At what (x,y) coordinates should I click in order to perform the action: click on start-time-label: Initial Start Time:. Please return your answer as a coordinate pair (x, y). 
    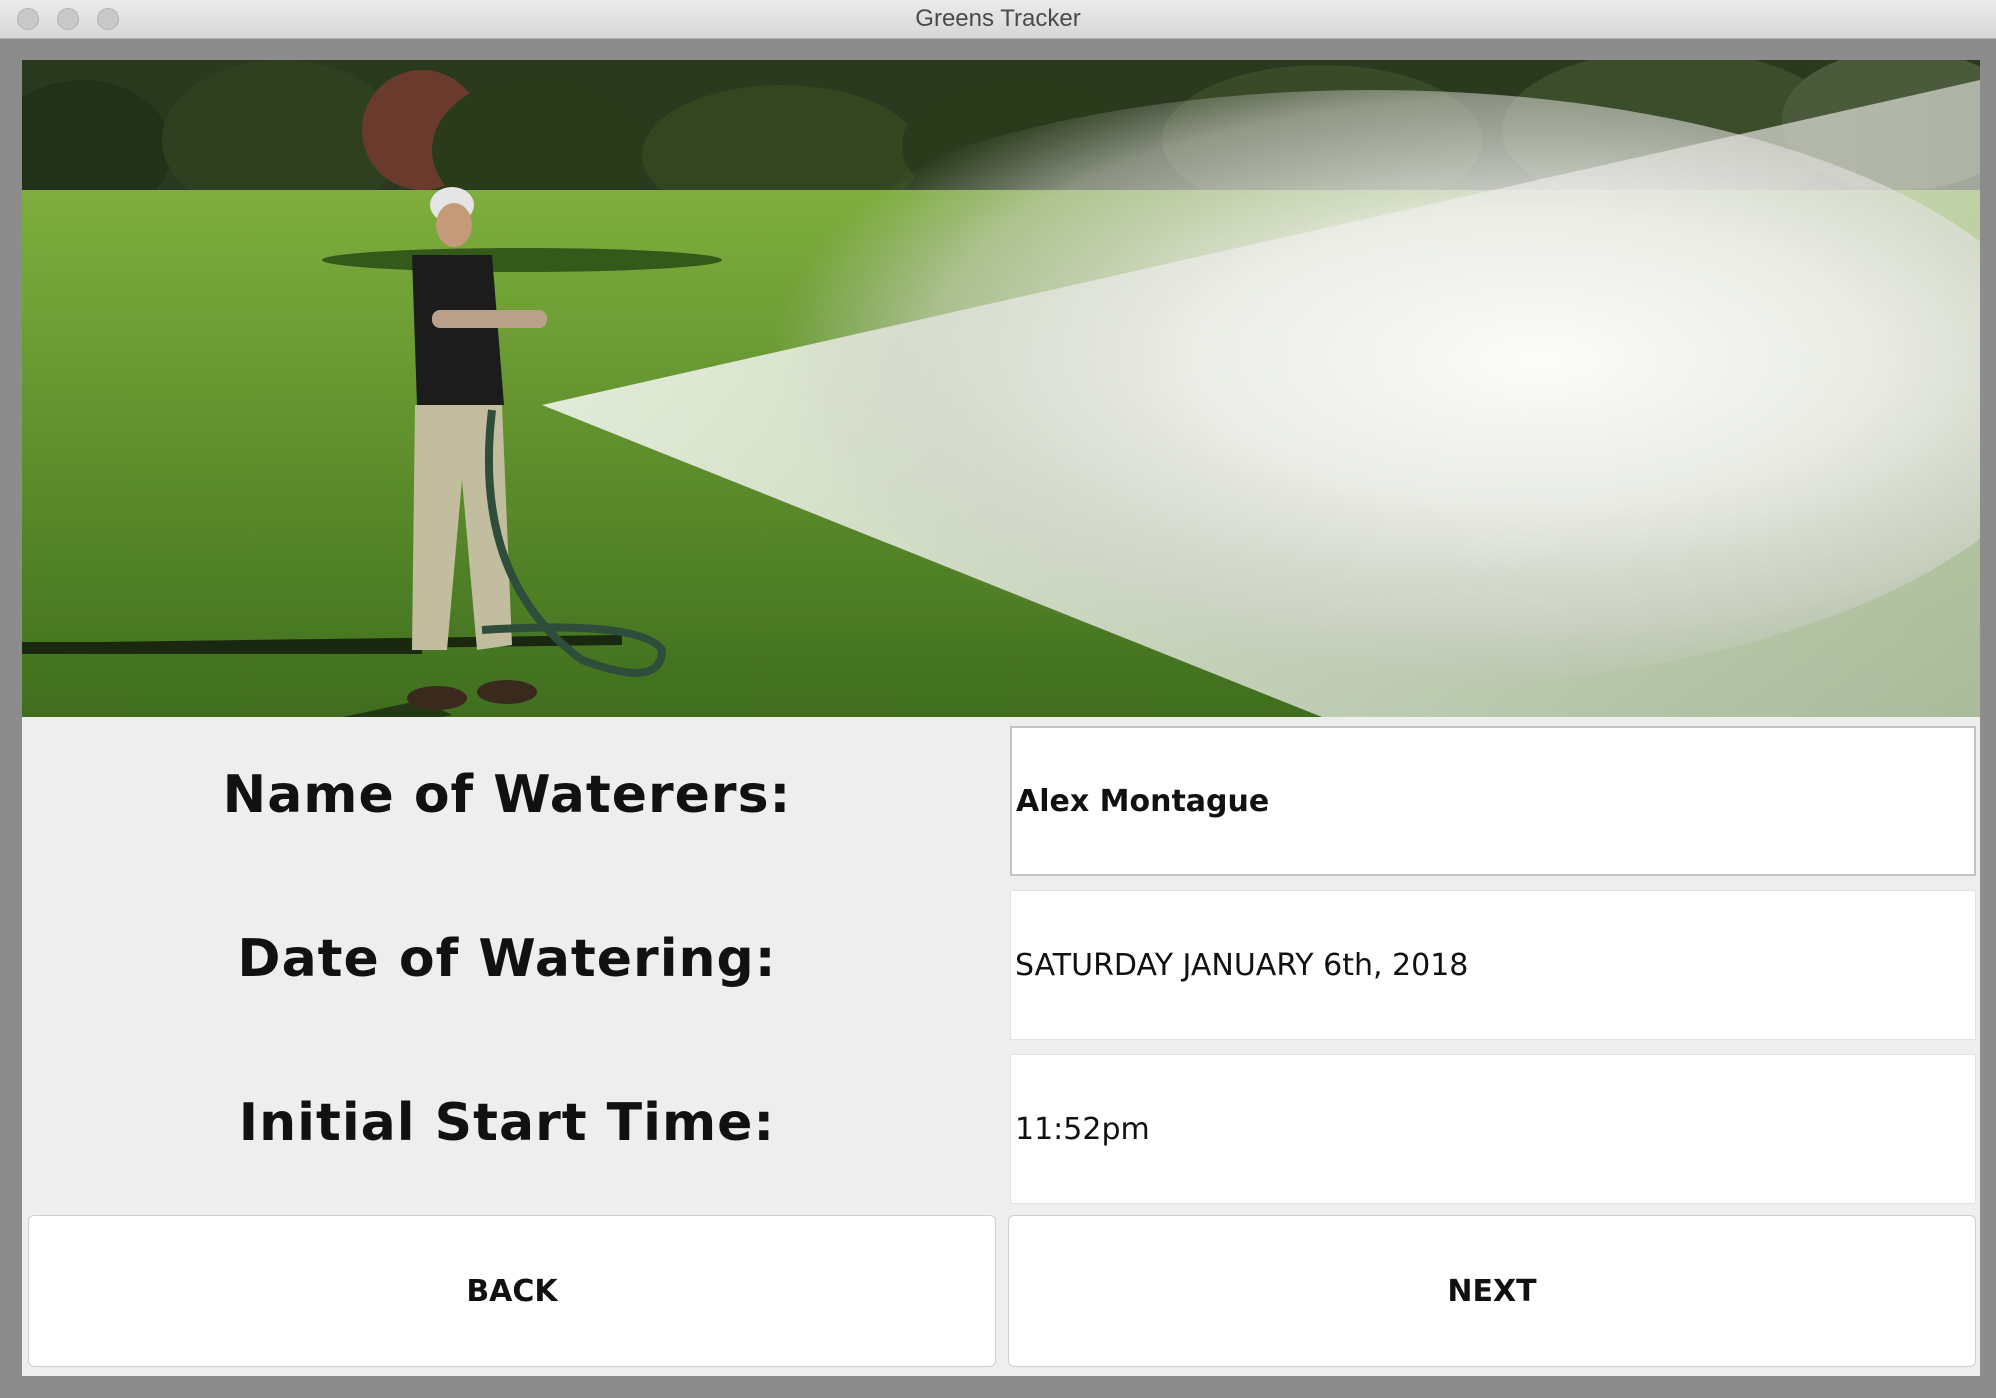
    Looking at the image, I should click on (507, 1123).